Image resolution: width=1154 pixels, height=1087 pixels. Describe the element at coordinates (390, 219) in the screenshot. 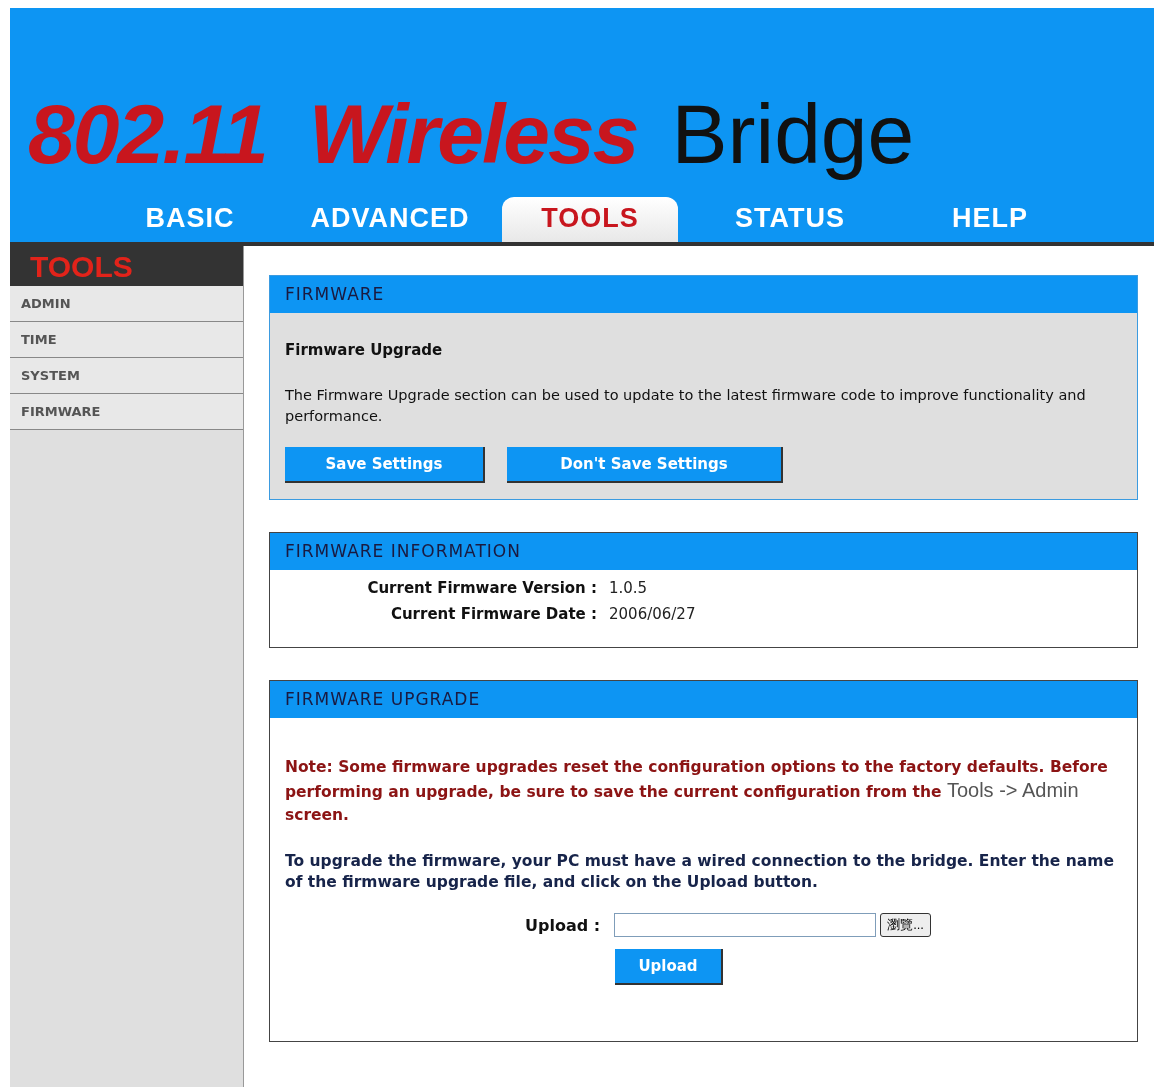

I see `nav-tab: ADVANCED` at that location.